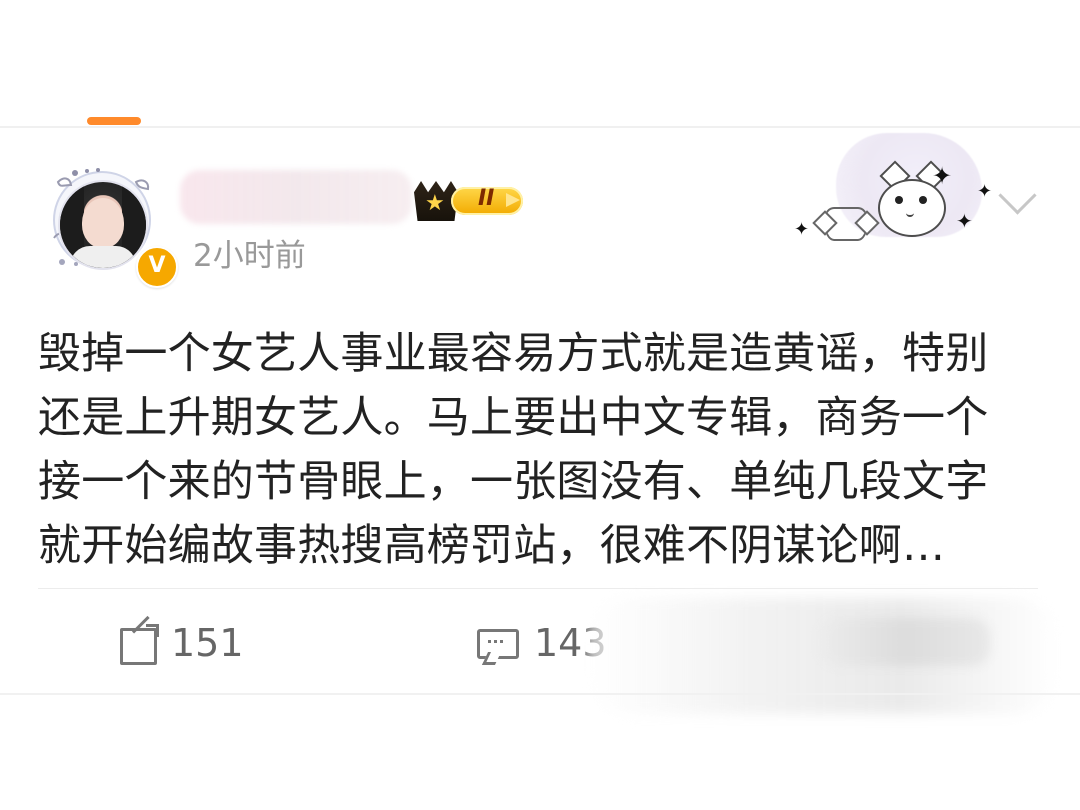 The width and height of the screenshot is (1080, 810). I want to click on username-blurred, so click(296, 197).